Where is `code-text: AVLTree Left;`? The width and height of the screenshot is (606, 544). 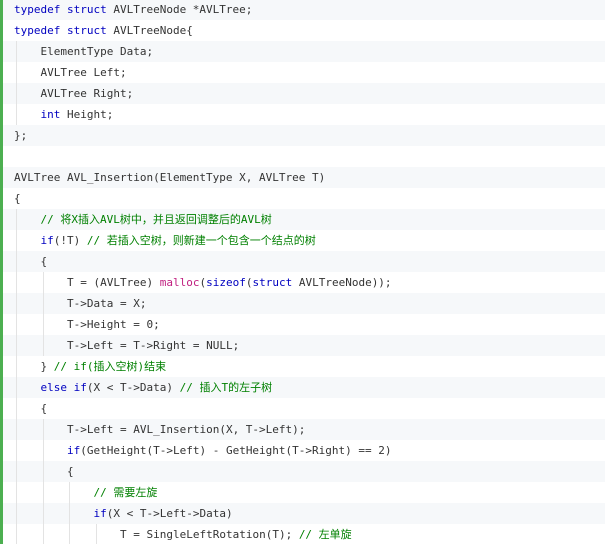
code-text: AVLTree Left; is located at coordinates (83, 72).